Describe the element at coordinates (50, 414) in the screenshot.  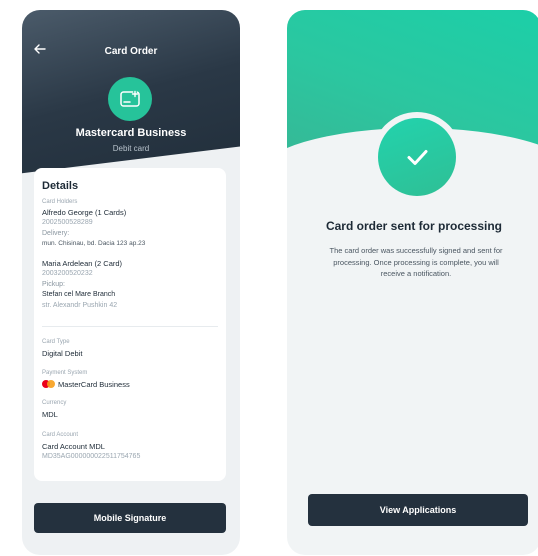
I see `currency-value: MDL` at that location.